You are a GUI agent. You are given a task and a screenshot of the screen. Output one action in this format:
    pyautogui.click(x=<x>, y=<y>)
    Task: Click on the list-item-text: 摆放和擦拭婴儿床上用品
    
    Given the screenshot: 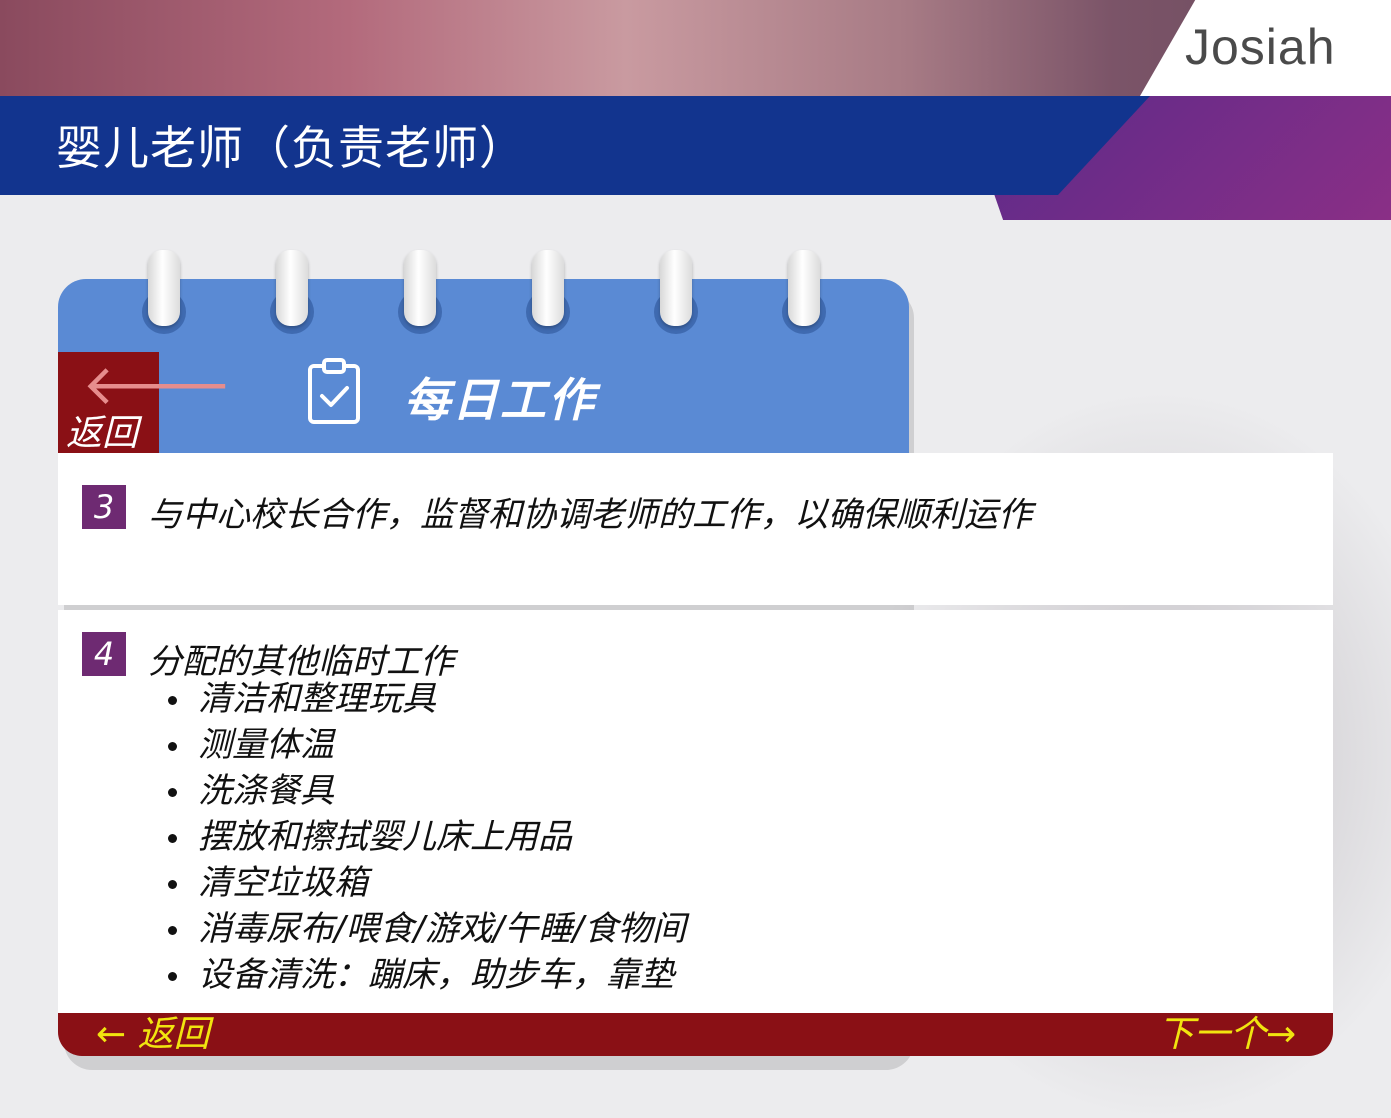 What is the action you would take?
    pyautogui.click(x=385, y=837)
    